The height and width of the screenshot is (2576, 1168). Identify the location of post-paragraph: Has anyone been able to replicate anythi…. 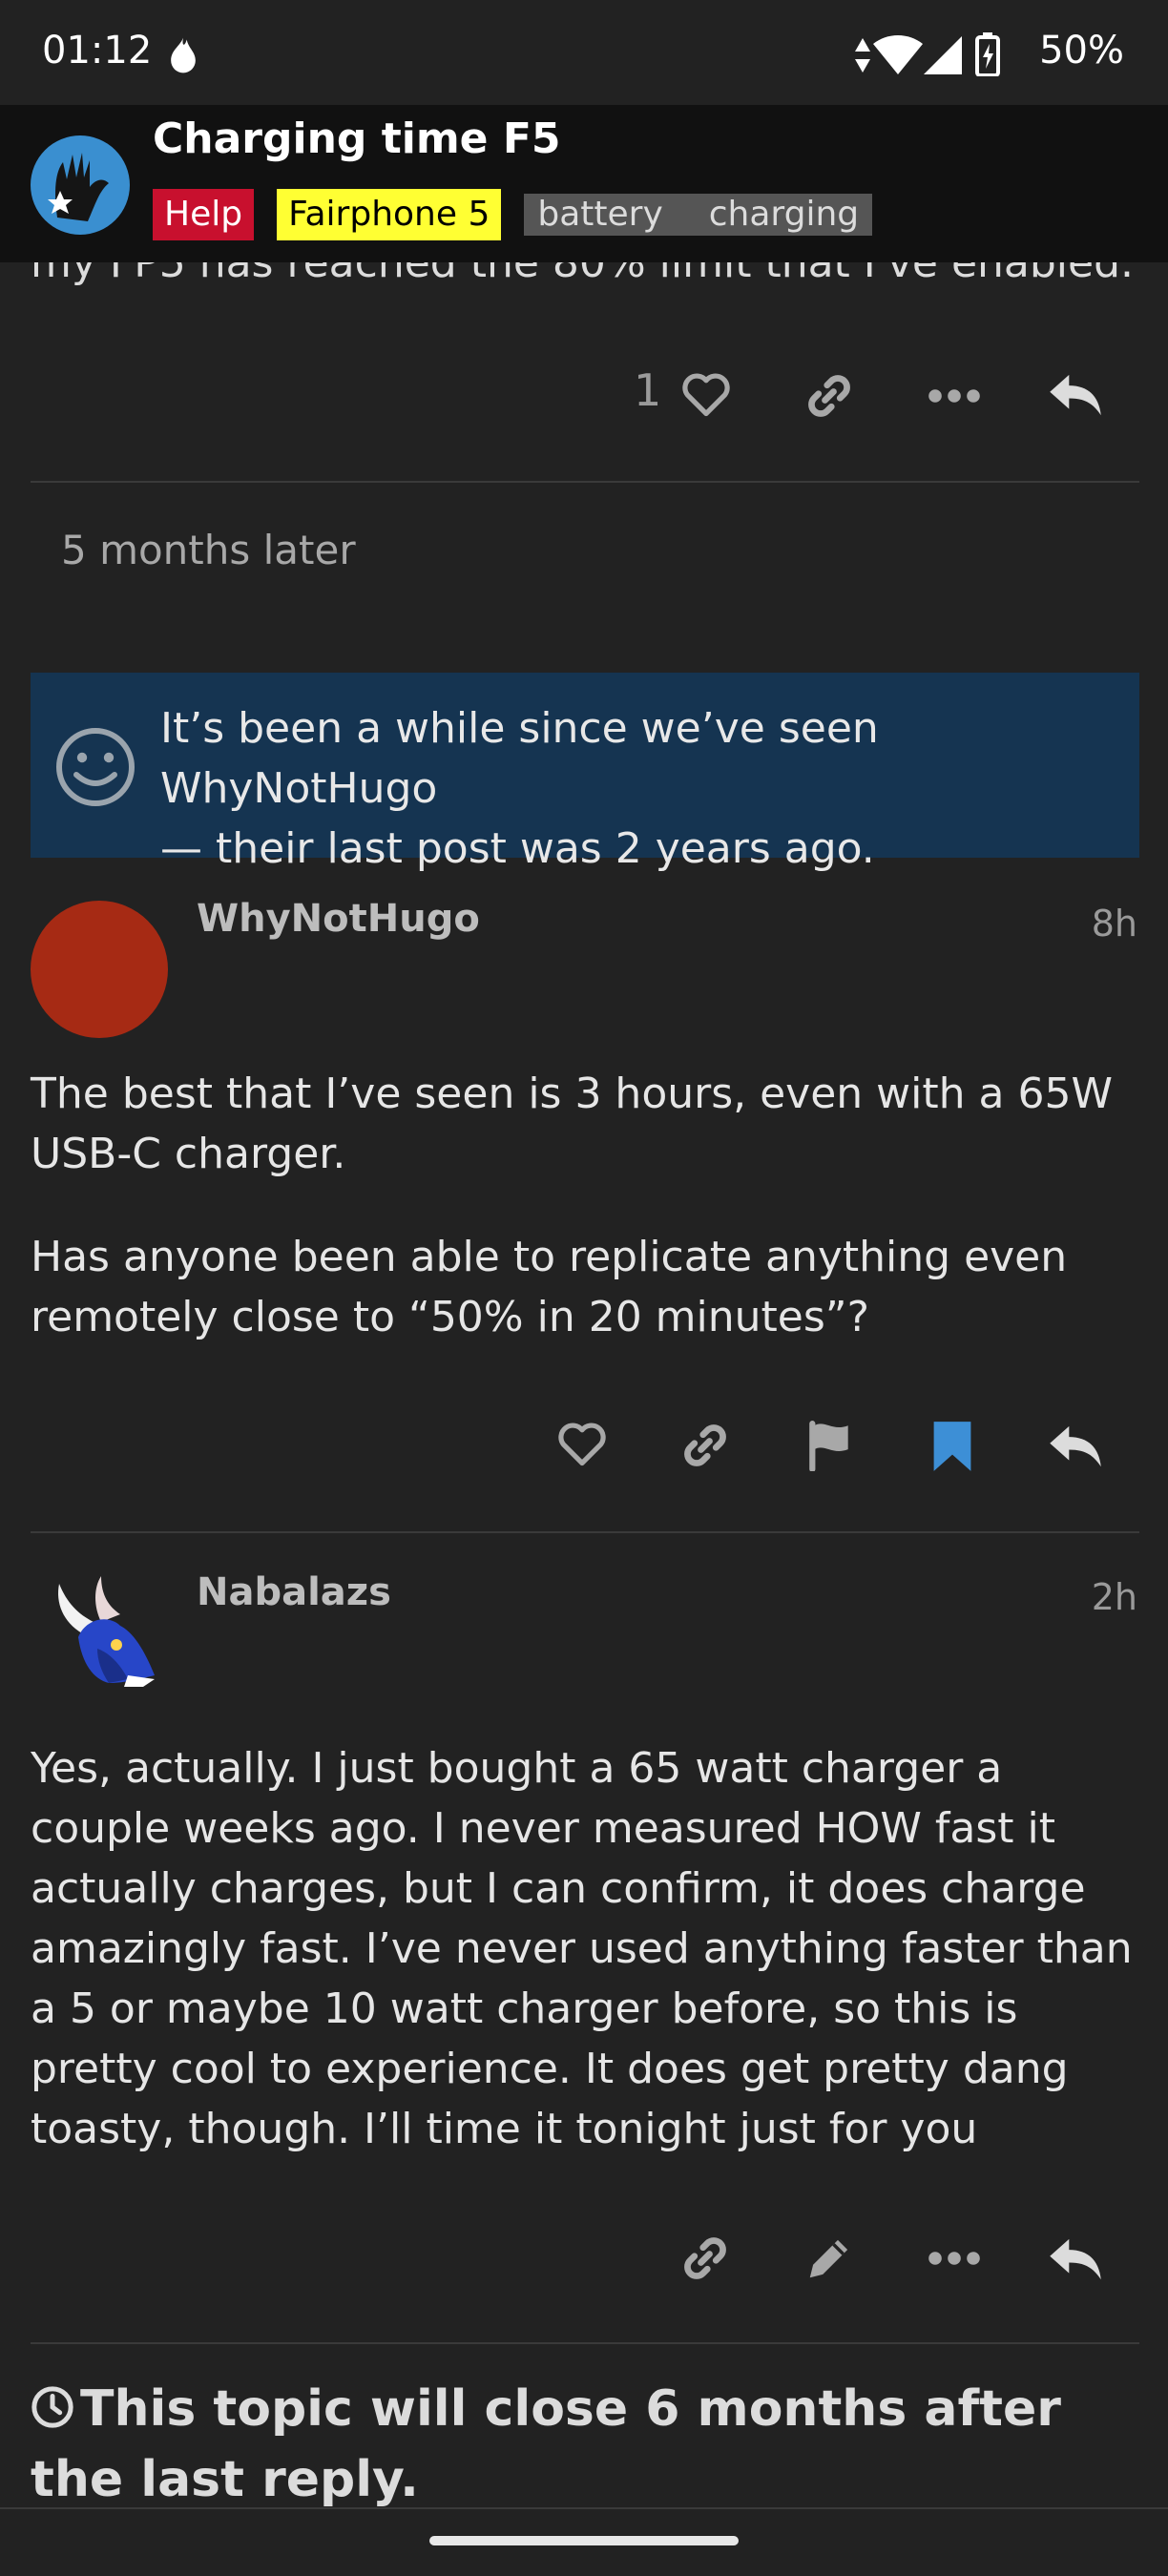
(549, 1287).